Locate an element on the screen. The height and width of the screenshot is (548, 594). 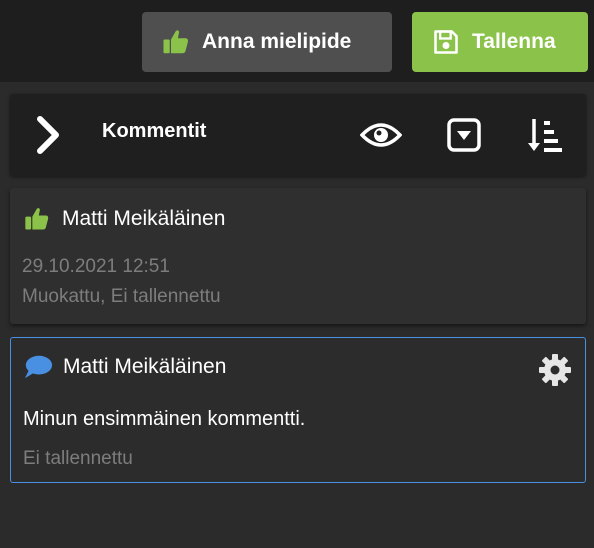
comment-status: Ei tallennettu is located at coordinates (78, 458).